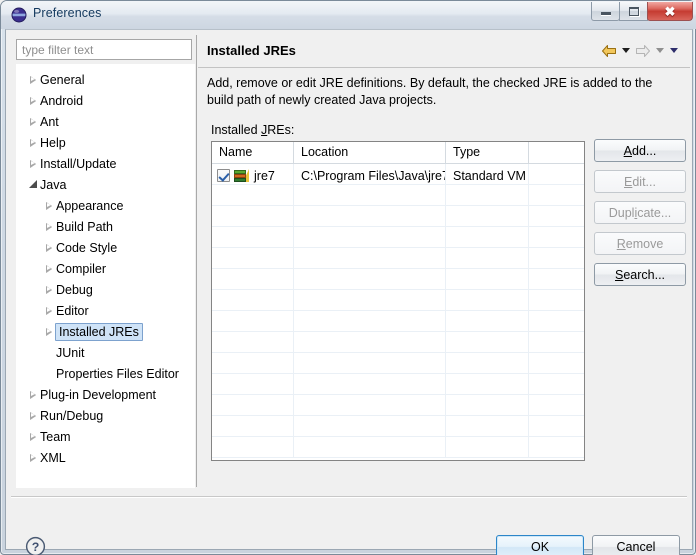 The height and width of the screenshot is (555, 696). What do you see at coordinates (105, 415) in the screenshot?
I see `sidebar-item-run-debug: Run/Debug` at bounding box center [105, 415].